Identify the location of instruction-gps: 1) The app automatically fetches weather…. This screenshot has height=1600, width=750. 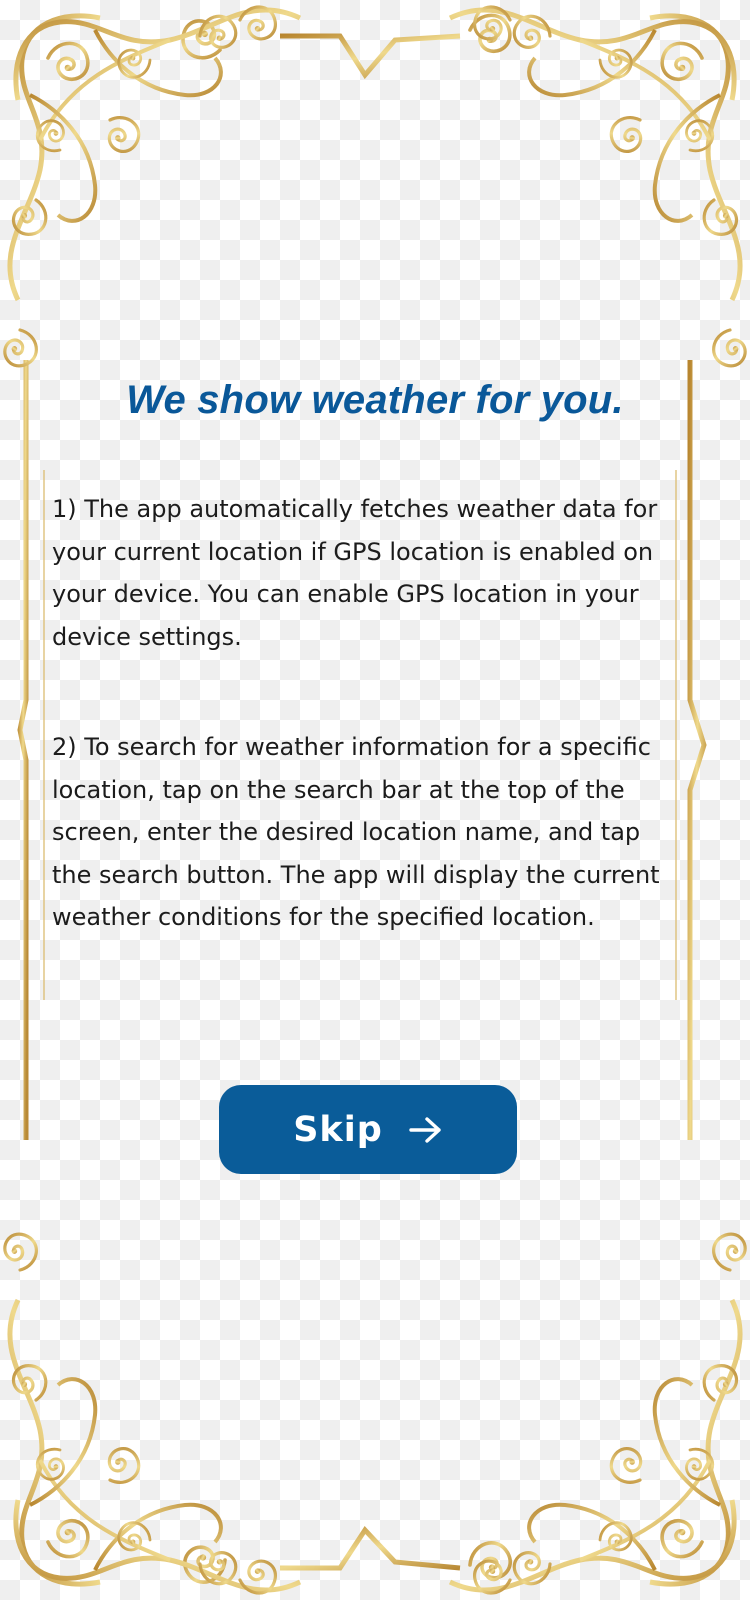
(355, 573).